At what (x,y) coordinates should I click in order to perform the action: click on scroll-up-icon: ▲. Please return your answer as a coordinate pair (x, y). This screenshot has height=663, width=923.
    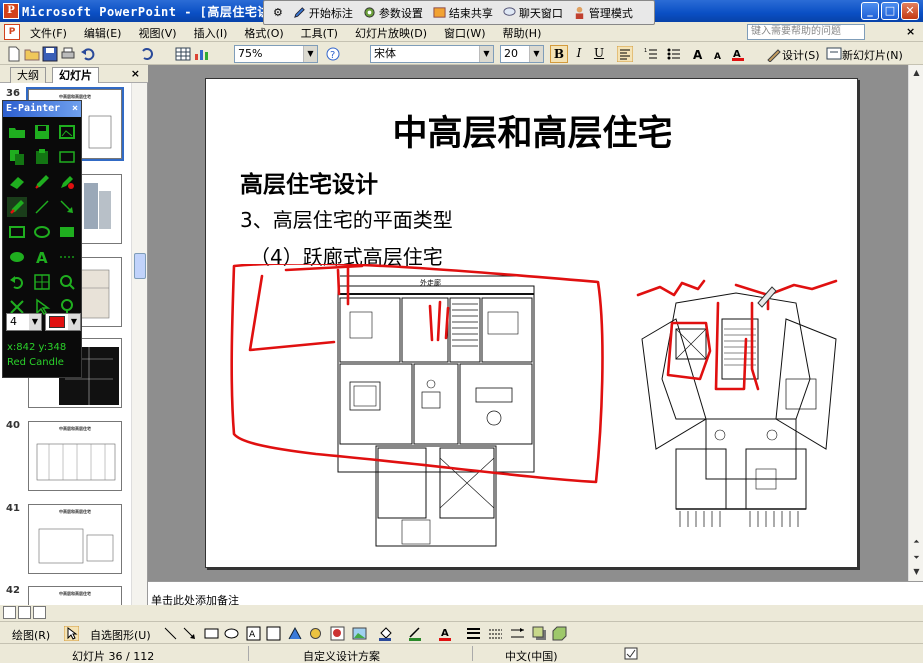
    Looking at the image, I should click on (916, 72).